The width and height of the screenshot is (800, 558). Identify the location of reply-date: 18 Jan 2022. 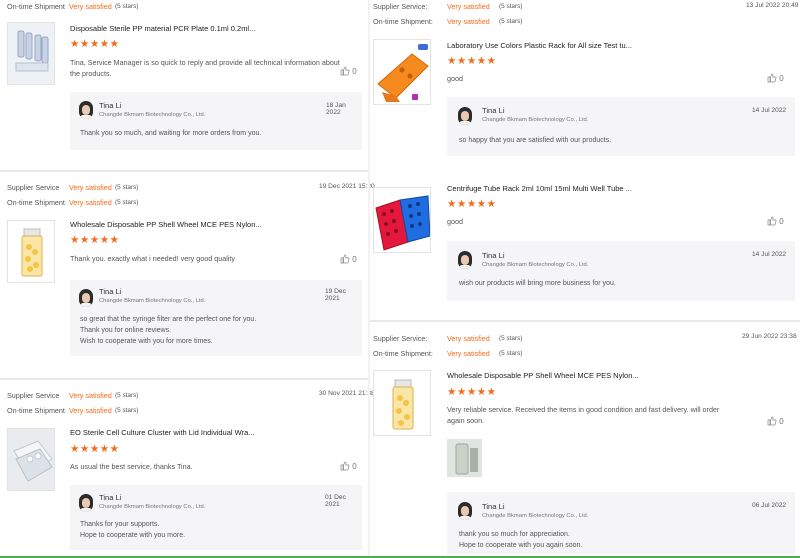
(336, 109).